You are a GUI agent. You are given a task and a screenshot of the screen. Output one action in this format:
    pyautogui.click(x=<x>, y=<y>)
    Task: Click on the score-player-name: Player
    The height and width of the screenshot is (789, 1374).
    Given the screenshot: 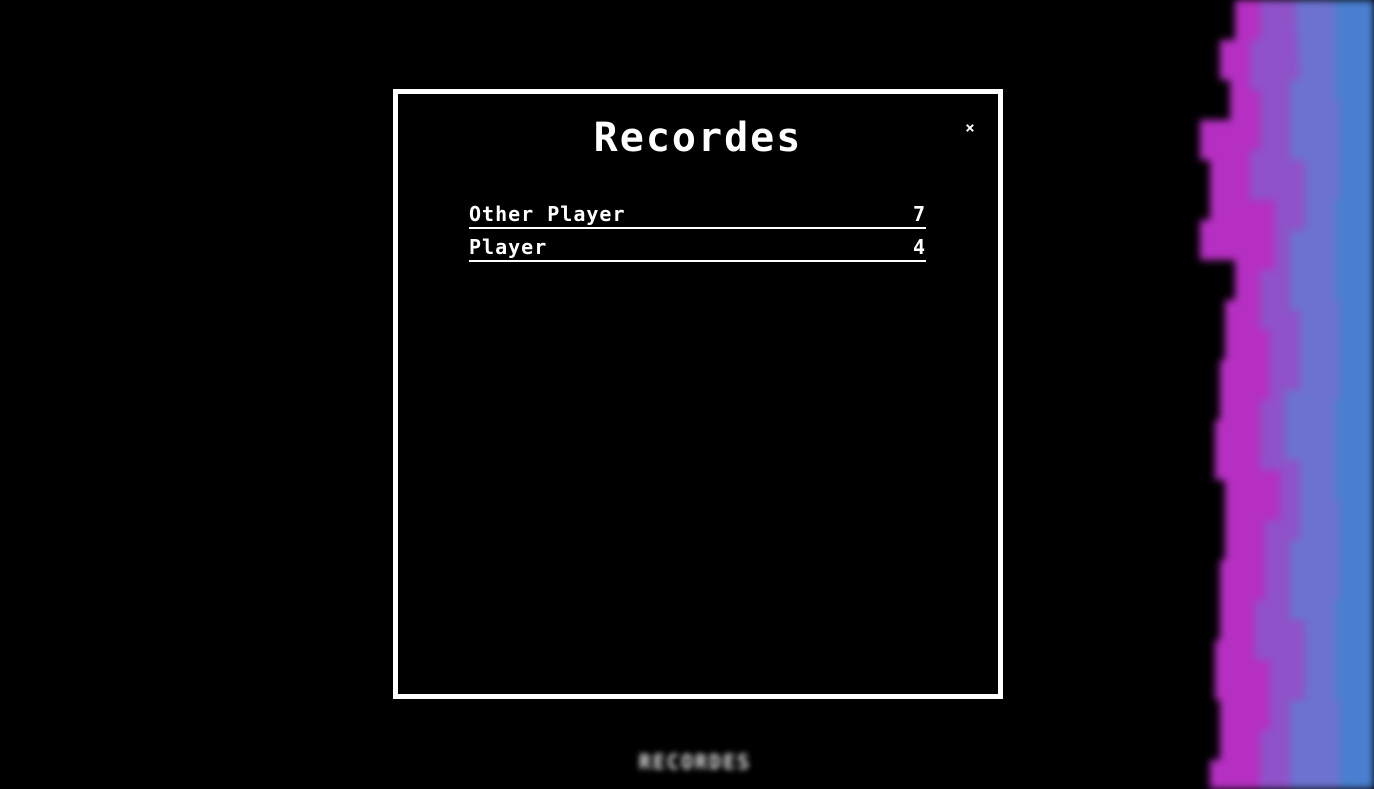 What is the action you would take?
    pyautogui.click(x=508, y=247)
    